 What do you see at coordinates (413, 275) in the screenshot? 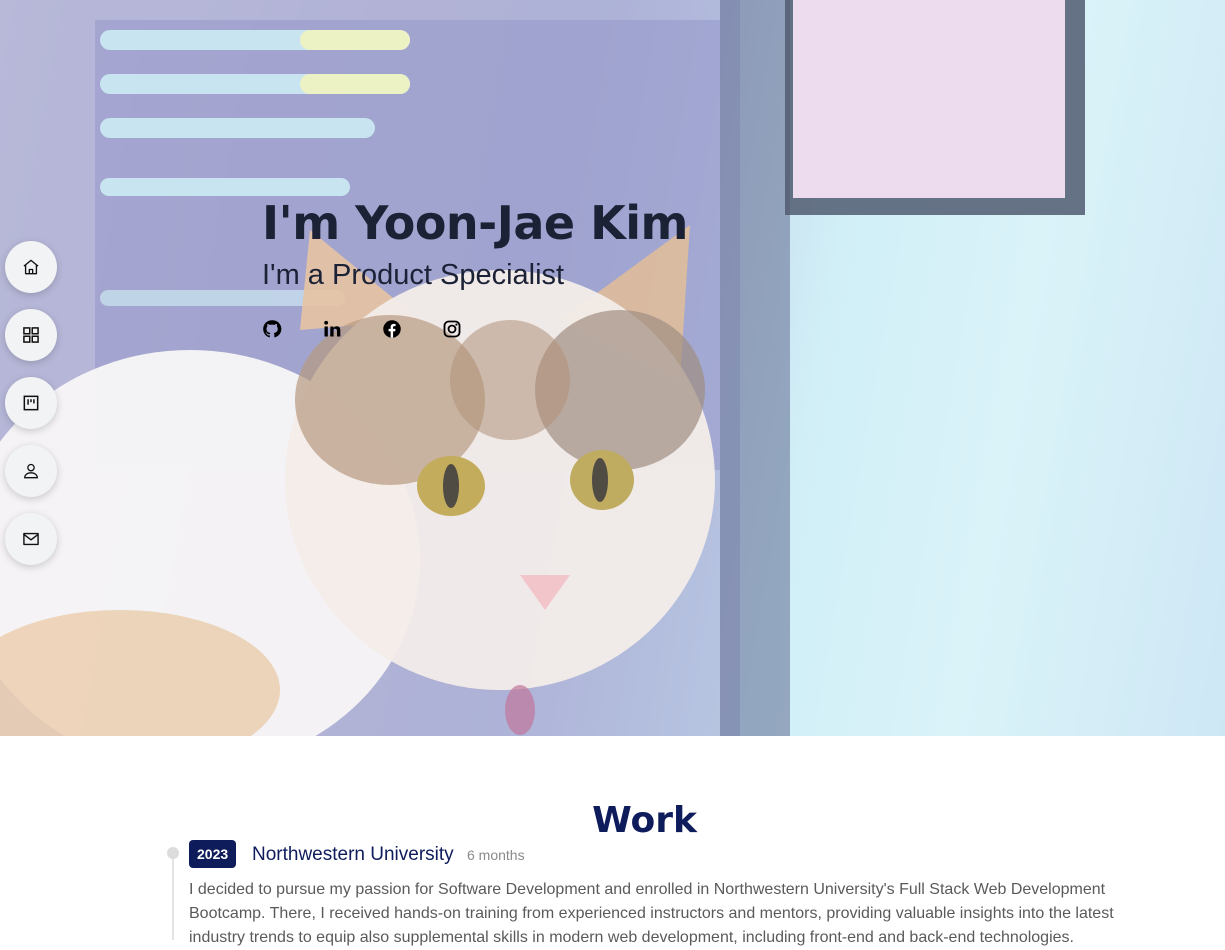
I see `hero-subtitle: I'm a Product Specialist` at bounding box center [413, 275].